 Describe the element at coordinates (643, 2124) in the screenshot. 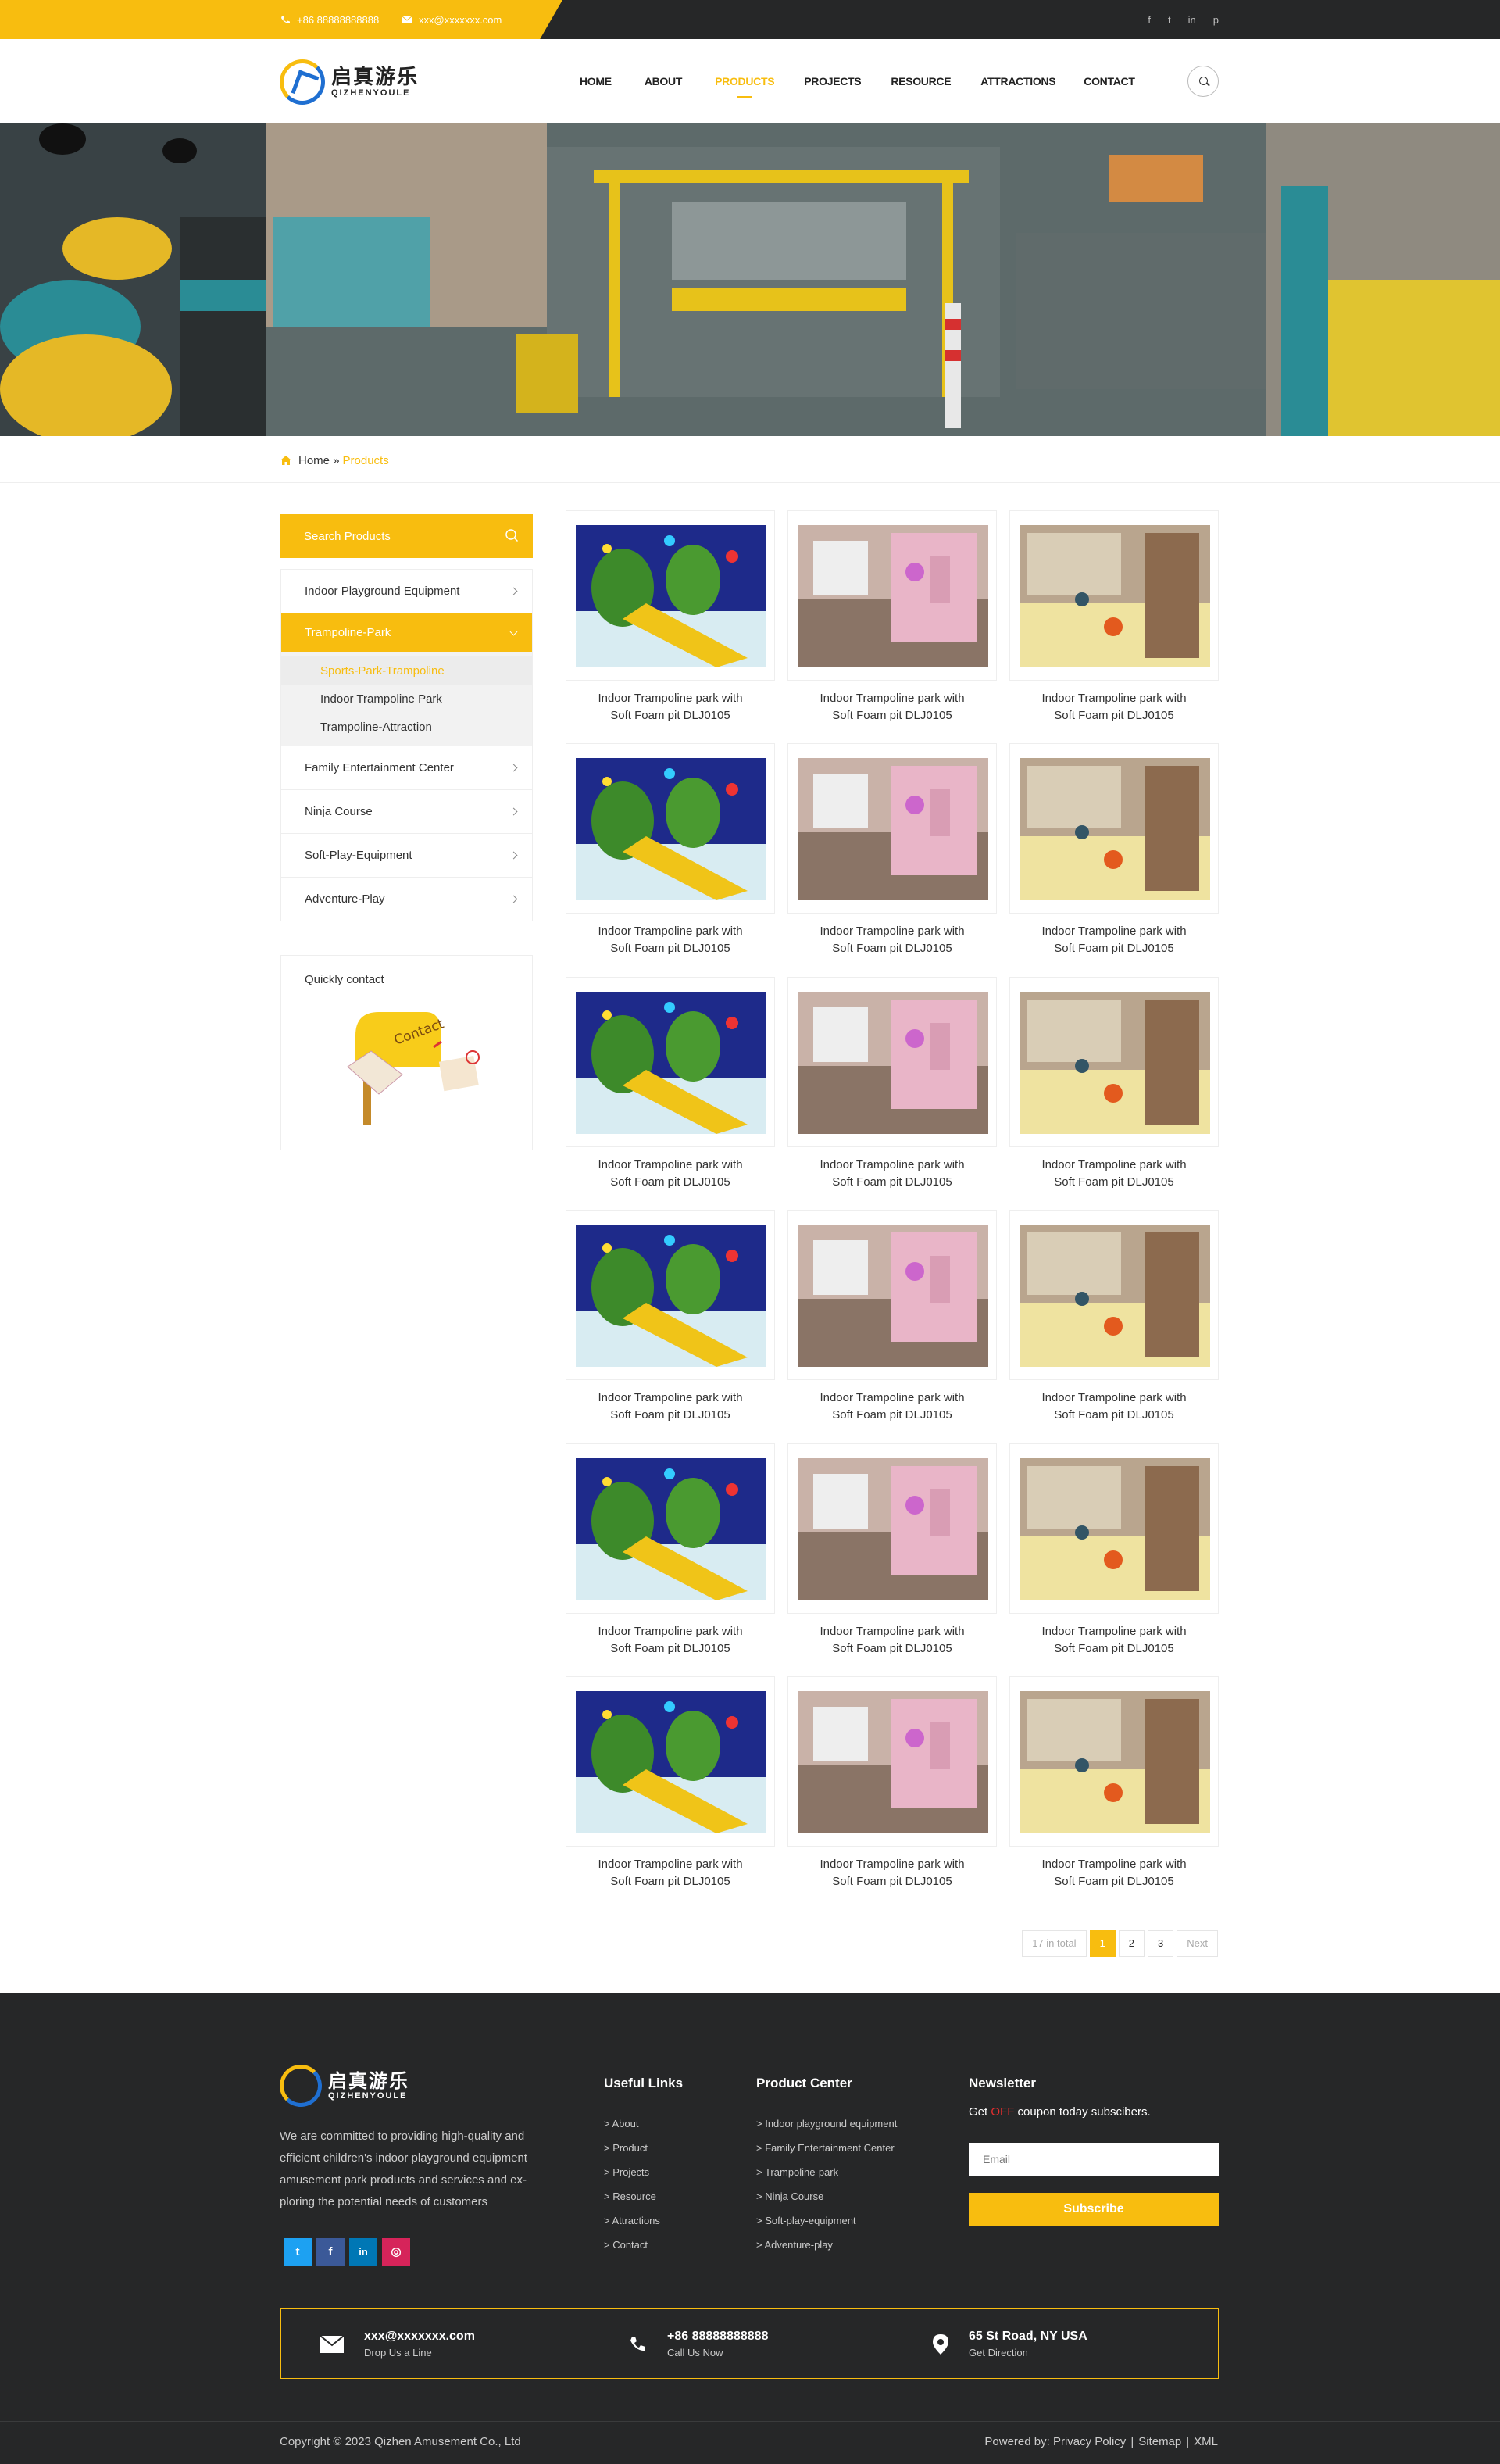

I see `footer-link-about: > About` at that location.